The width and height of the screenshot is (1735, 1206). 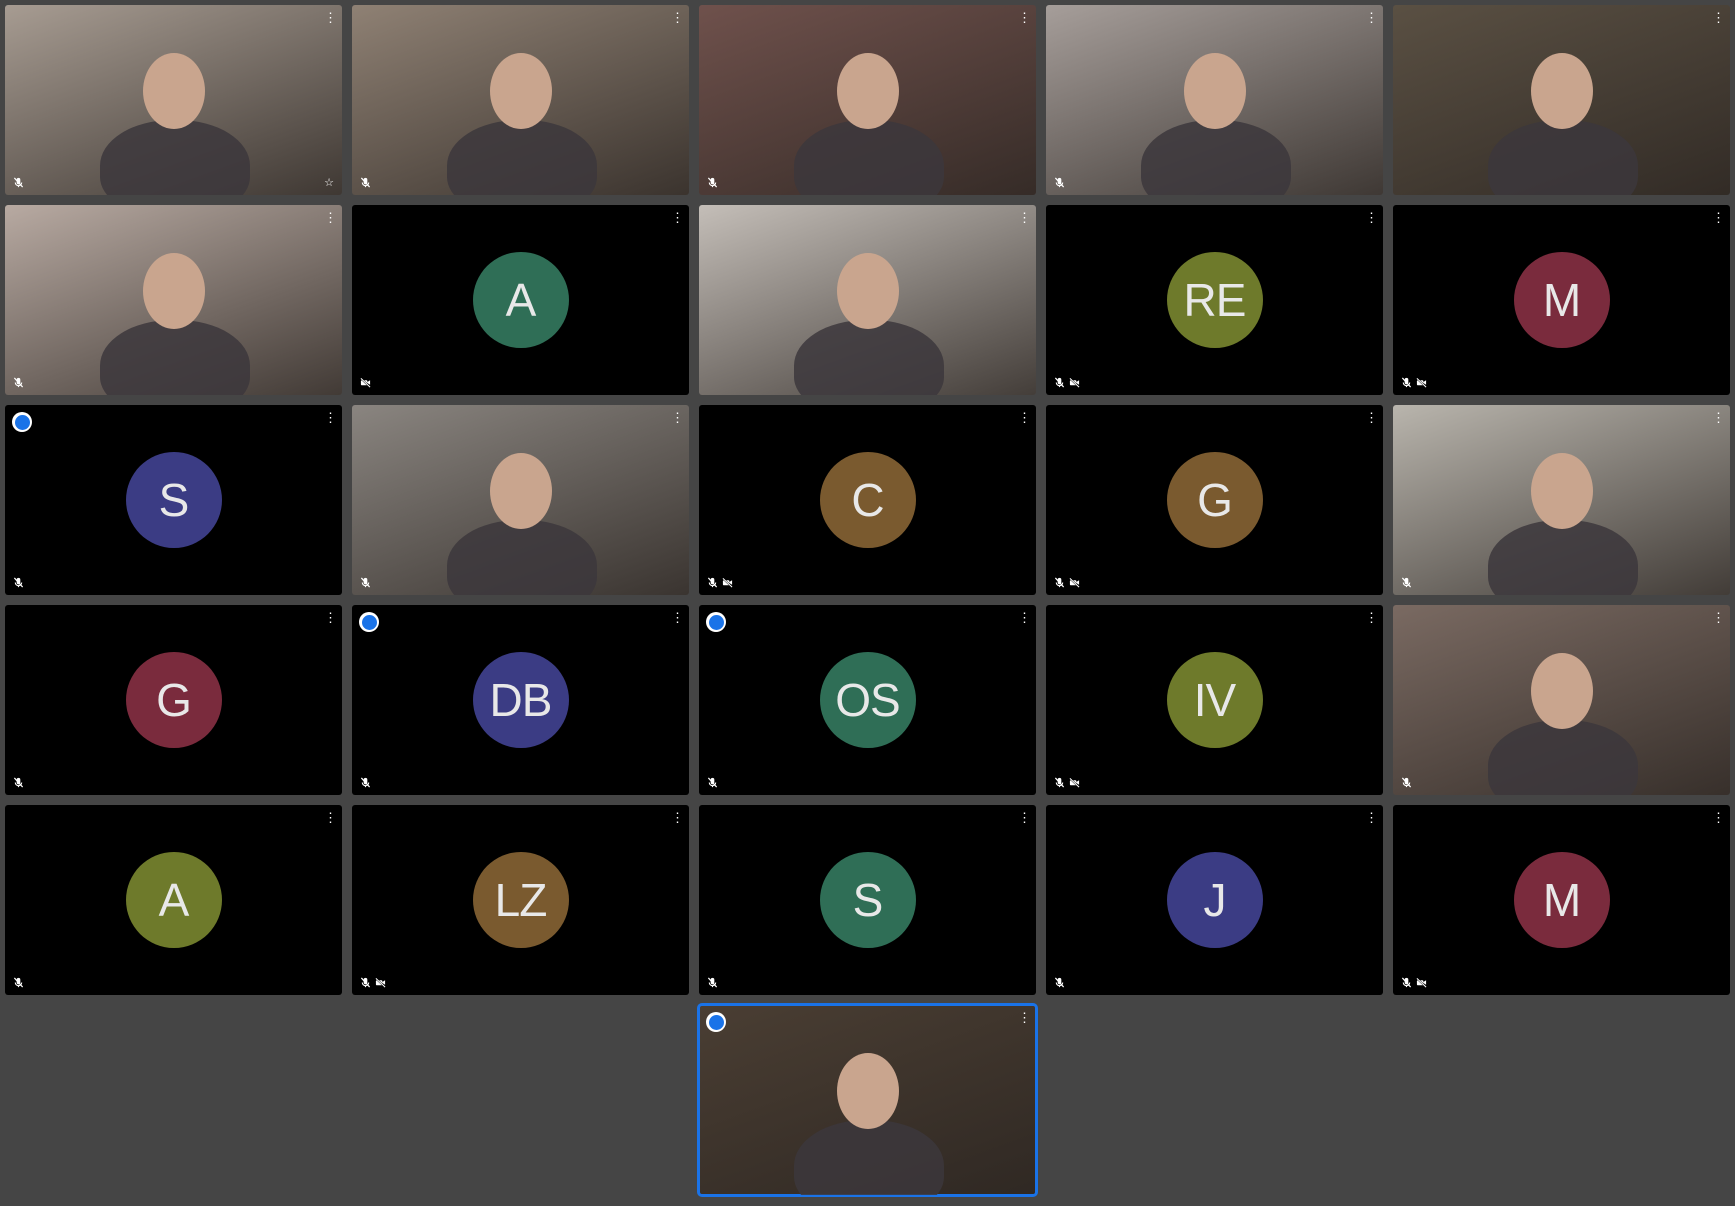 I want to click on tile-video-6: ⋮, so click(x=173, y=300).